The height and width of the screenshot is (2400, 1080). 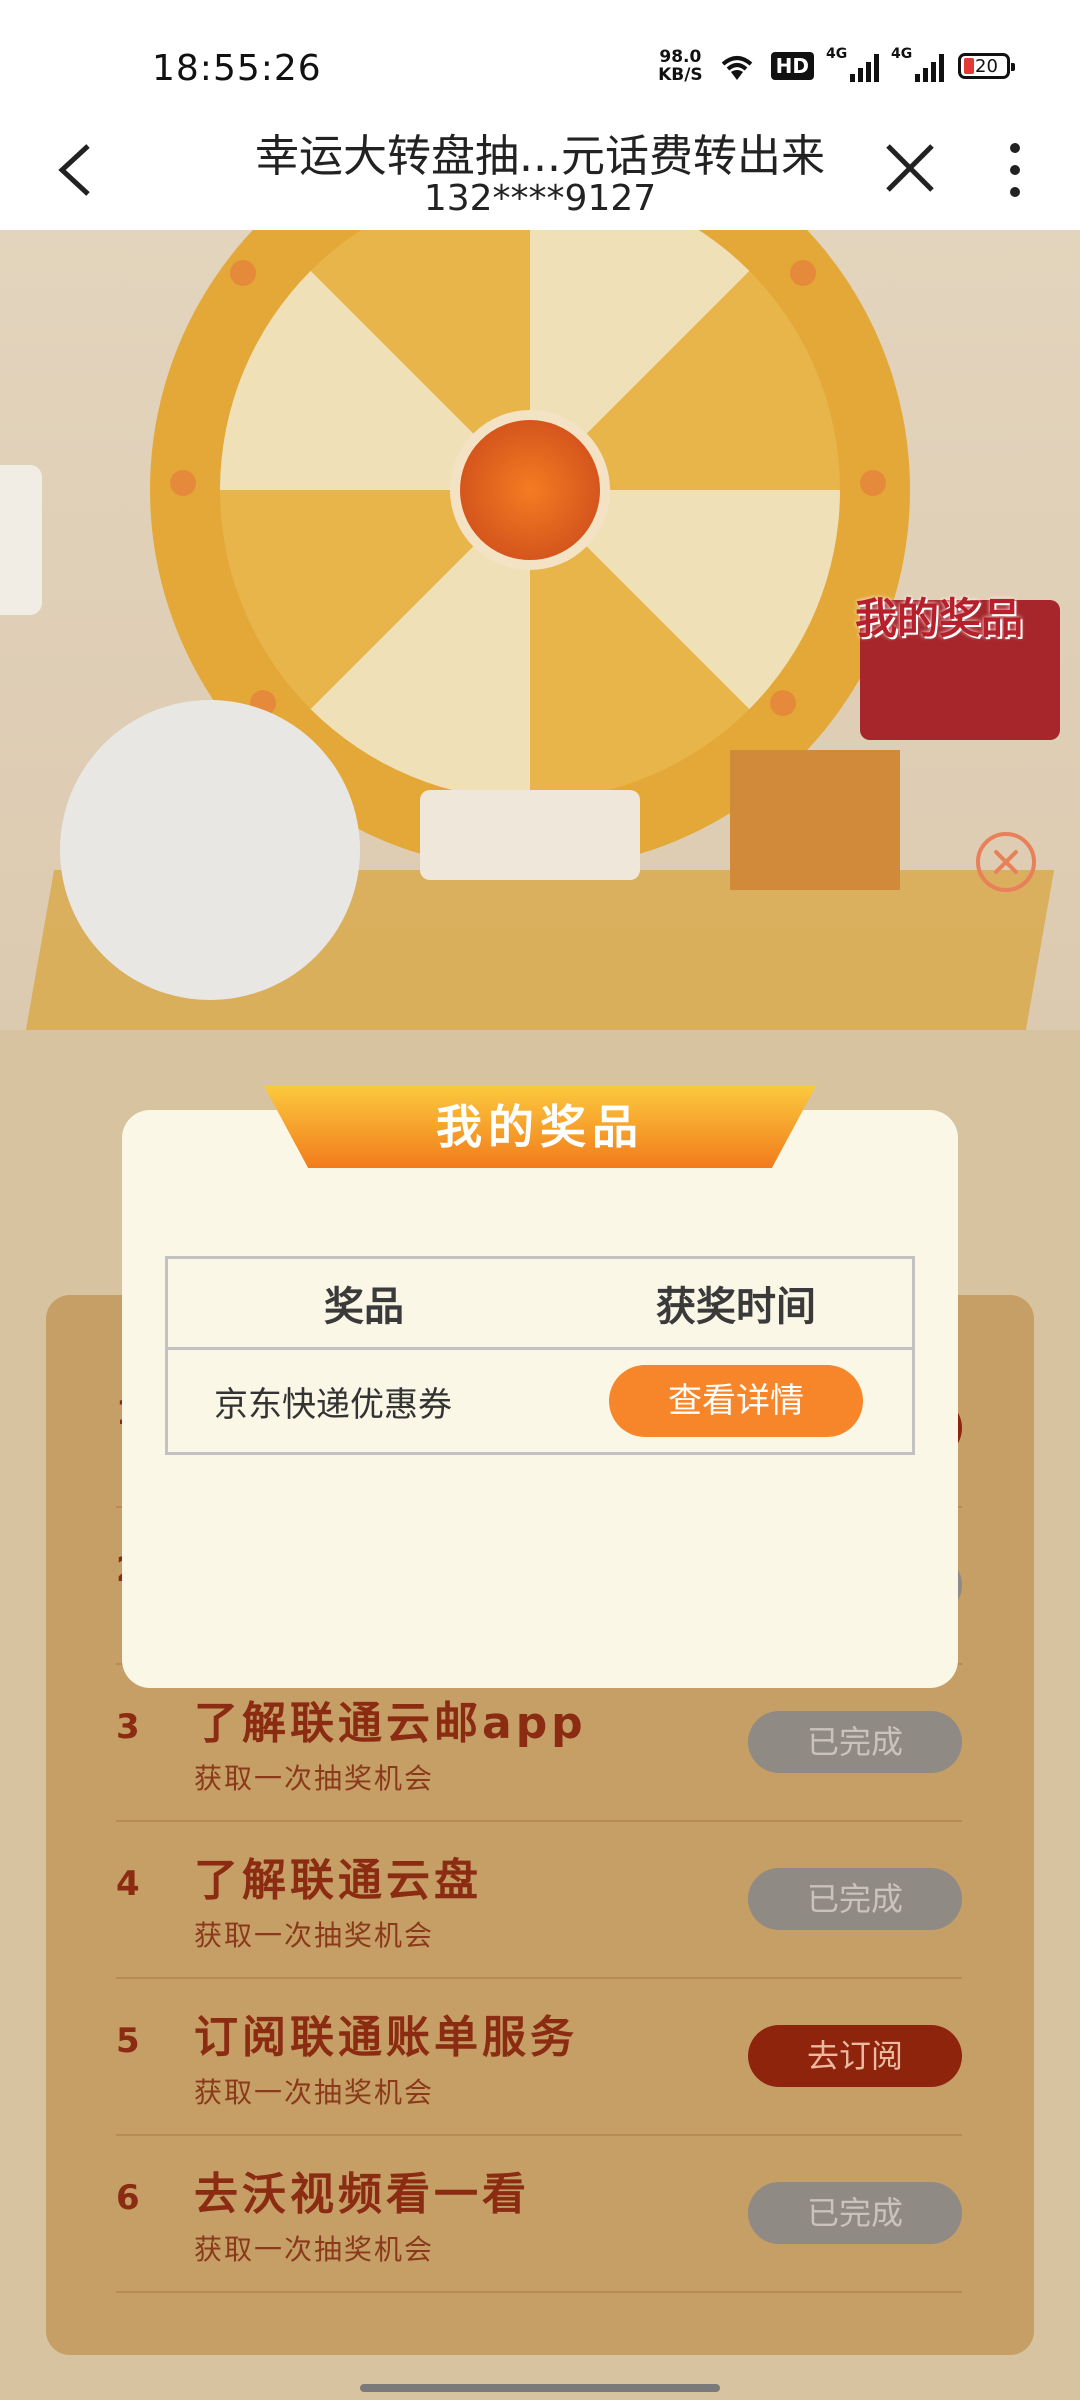 I want to click on home-indicator, so click(x=540, y=2388).